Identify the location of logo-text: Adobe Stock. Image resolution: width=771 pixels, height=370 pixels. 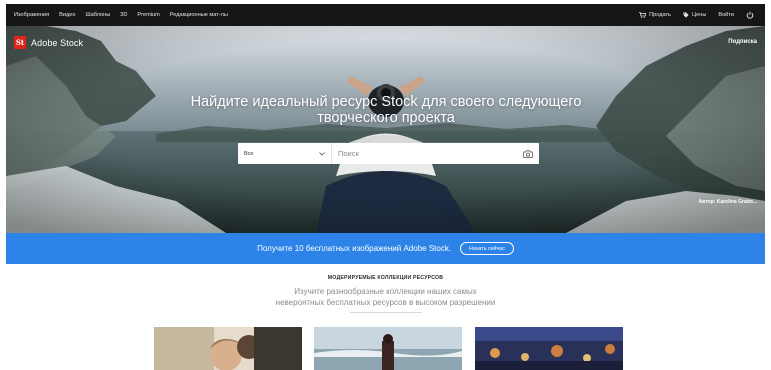
(57, 42).